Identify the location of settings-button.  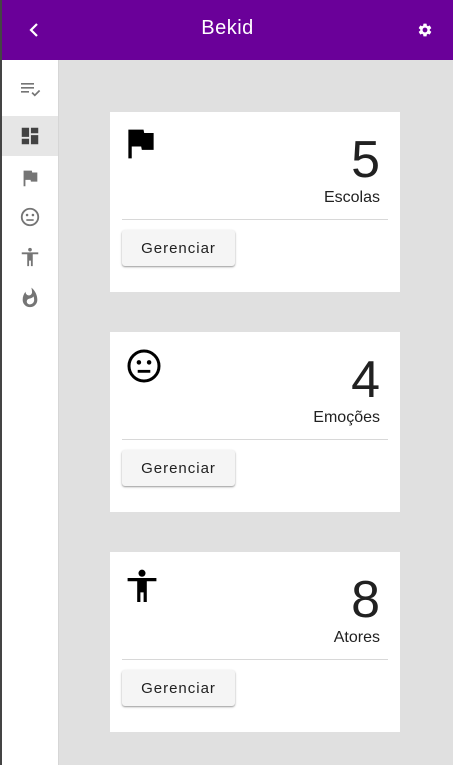
(425, 30).